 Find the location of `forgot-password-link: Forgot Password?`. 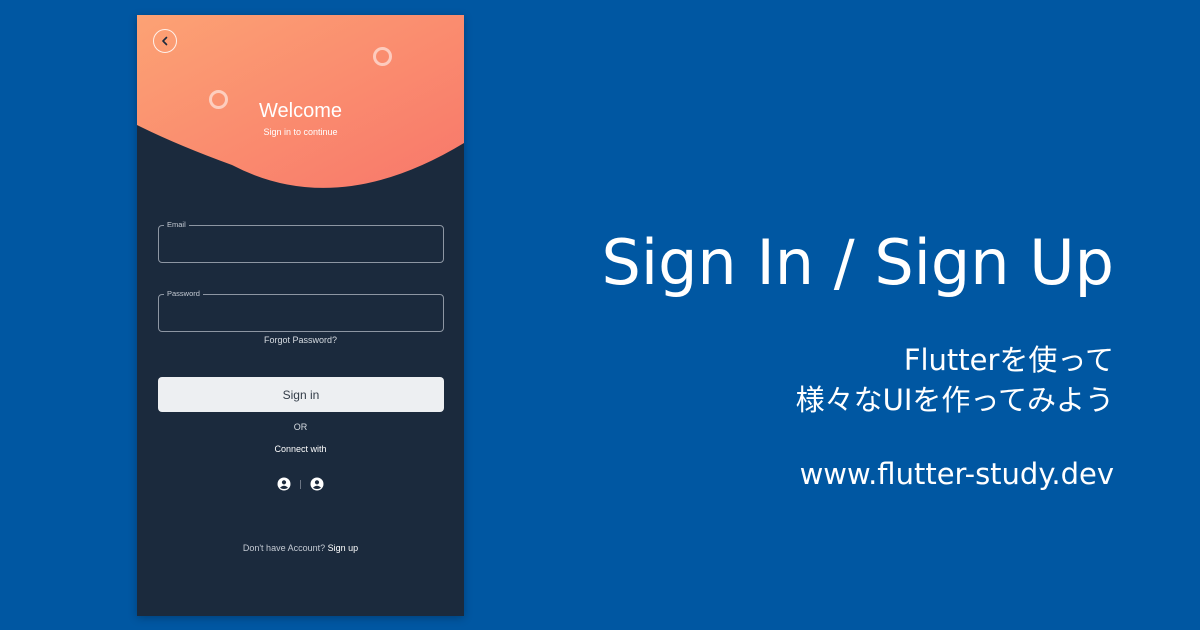

forgot-password-link: Forgot Password? is located at coordinates (300, 340).